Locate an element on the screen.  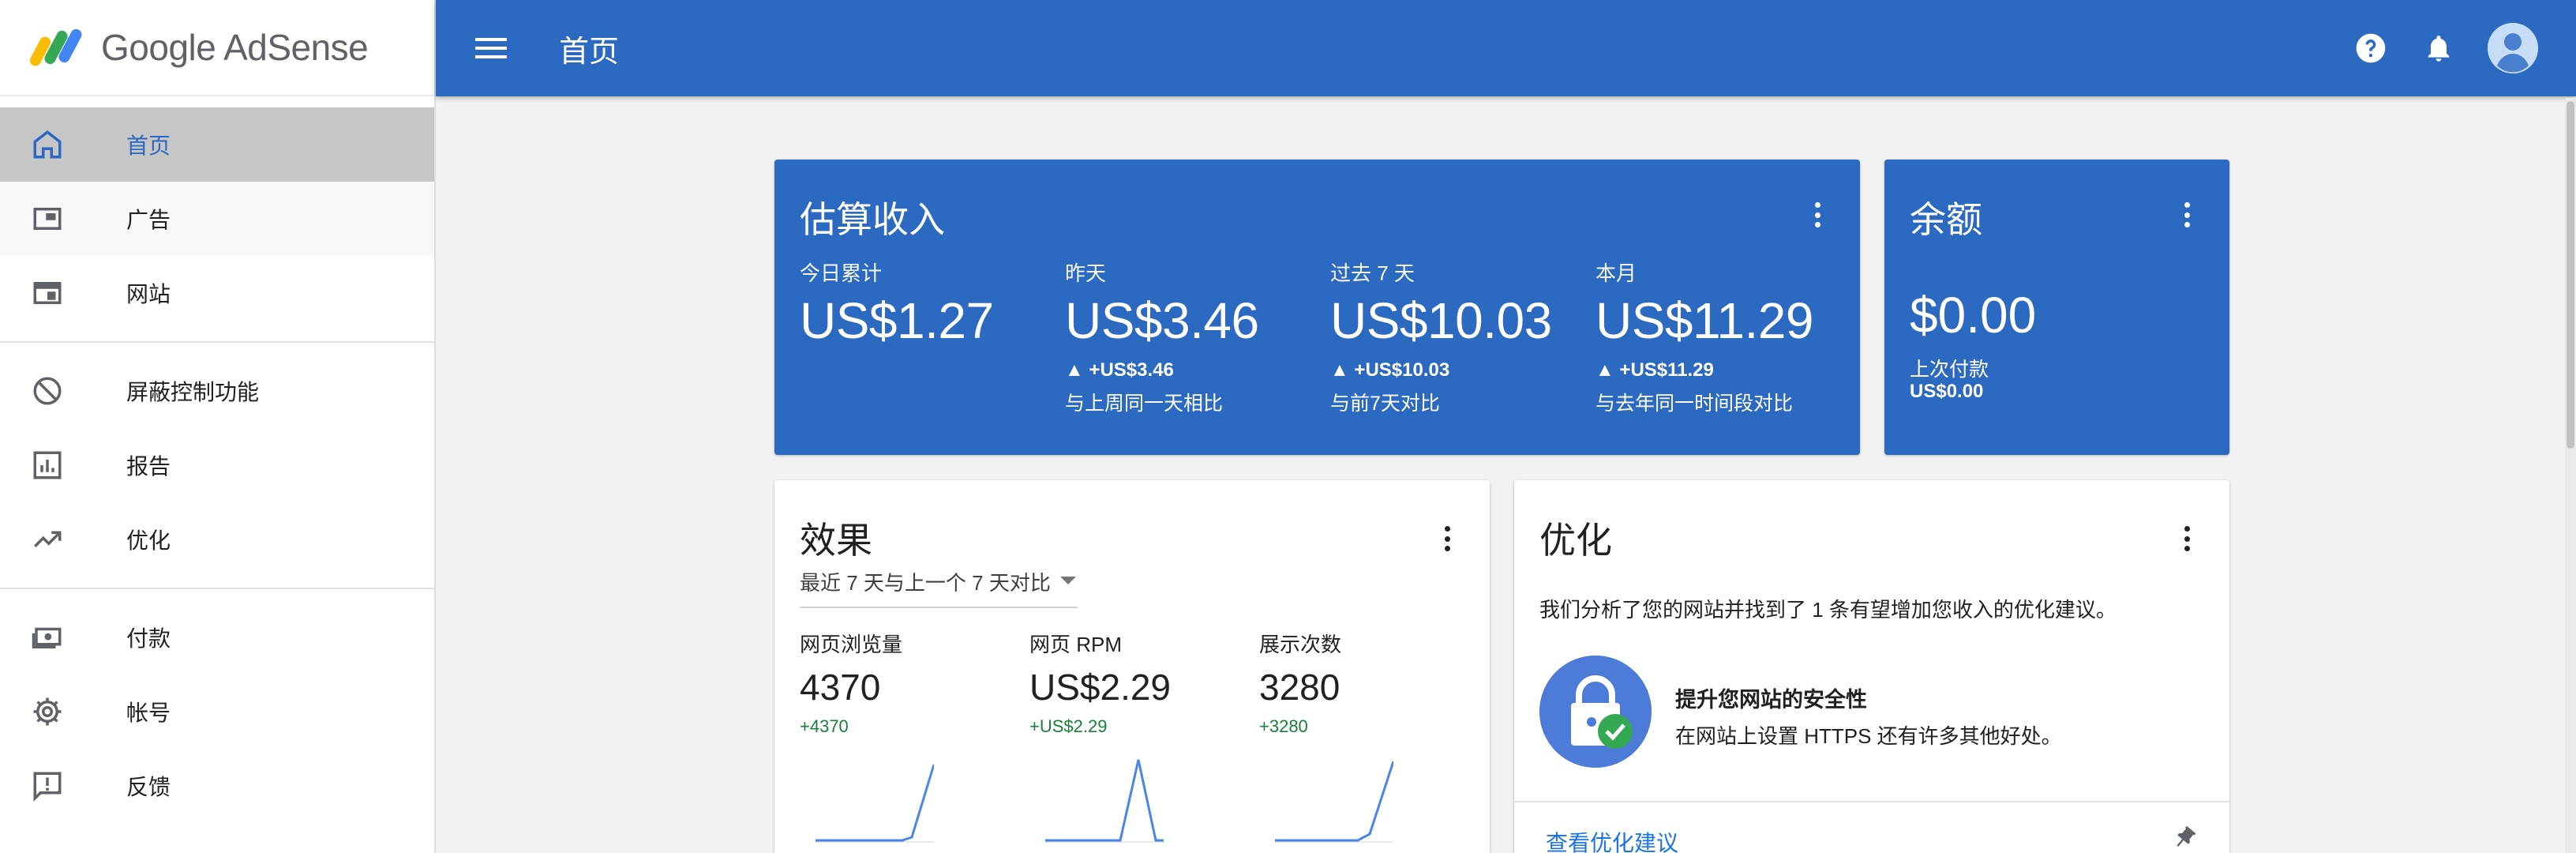
adsense-logo-icon is located at coordinates (56, 47).